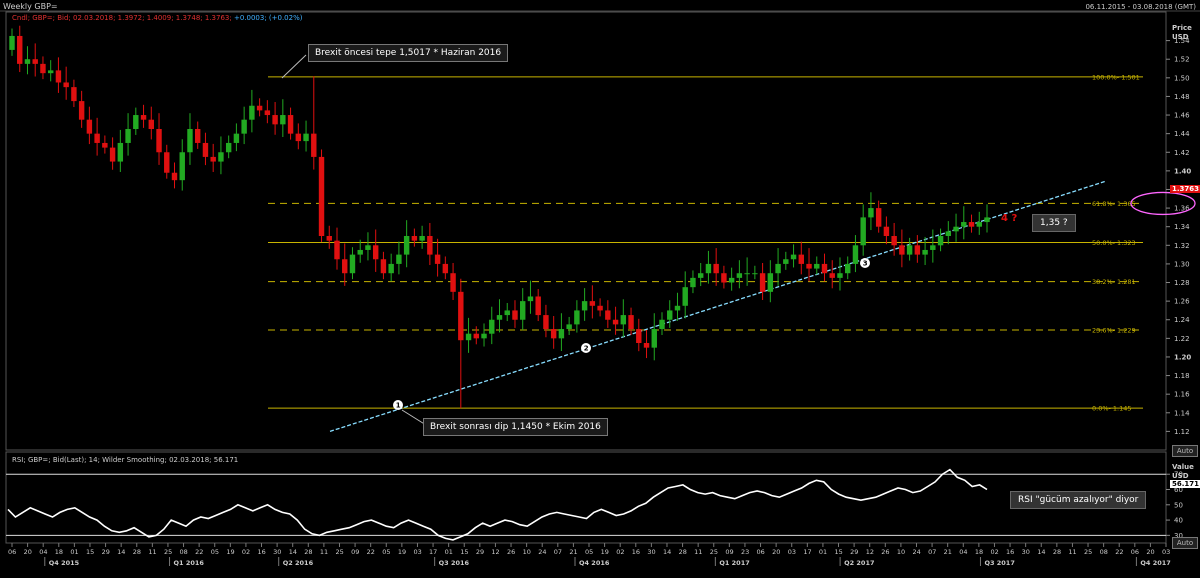 The height and width of the screenshot is (578, 1200). I want to click on price-tick-label: 1.16, so click(1182, 395).